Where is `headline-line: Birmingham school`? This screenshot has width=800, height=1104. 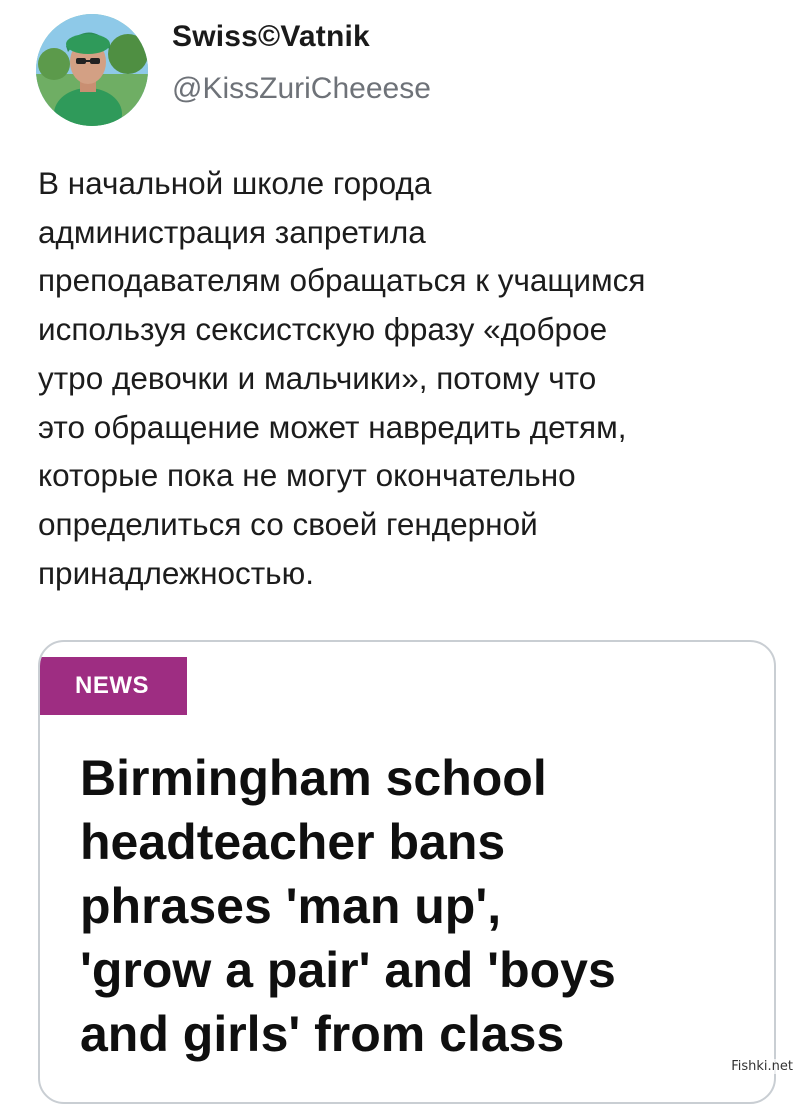 headline-line: Birmingham school is located at coordinates (313, 778).